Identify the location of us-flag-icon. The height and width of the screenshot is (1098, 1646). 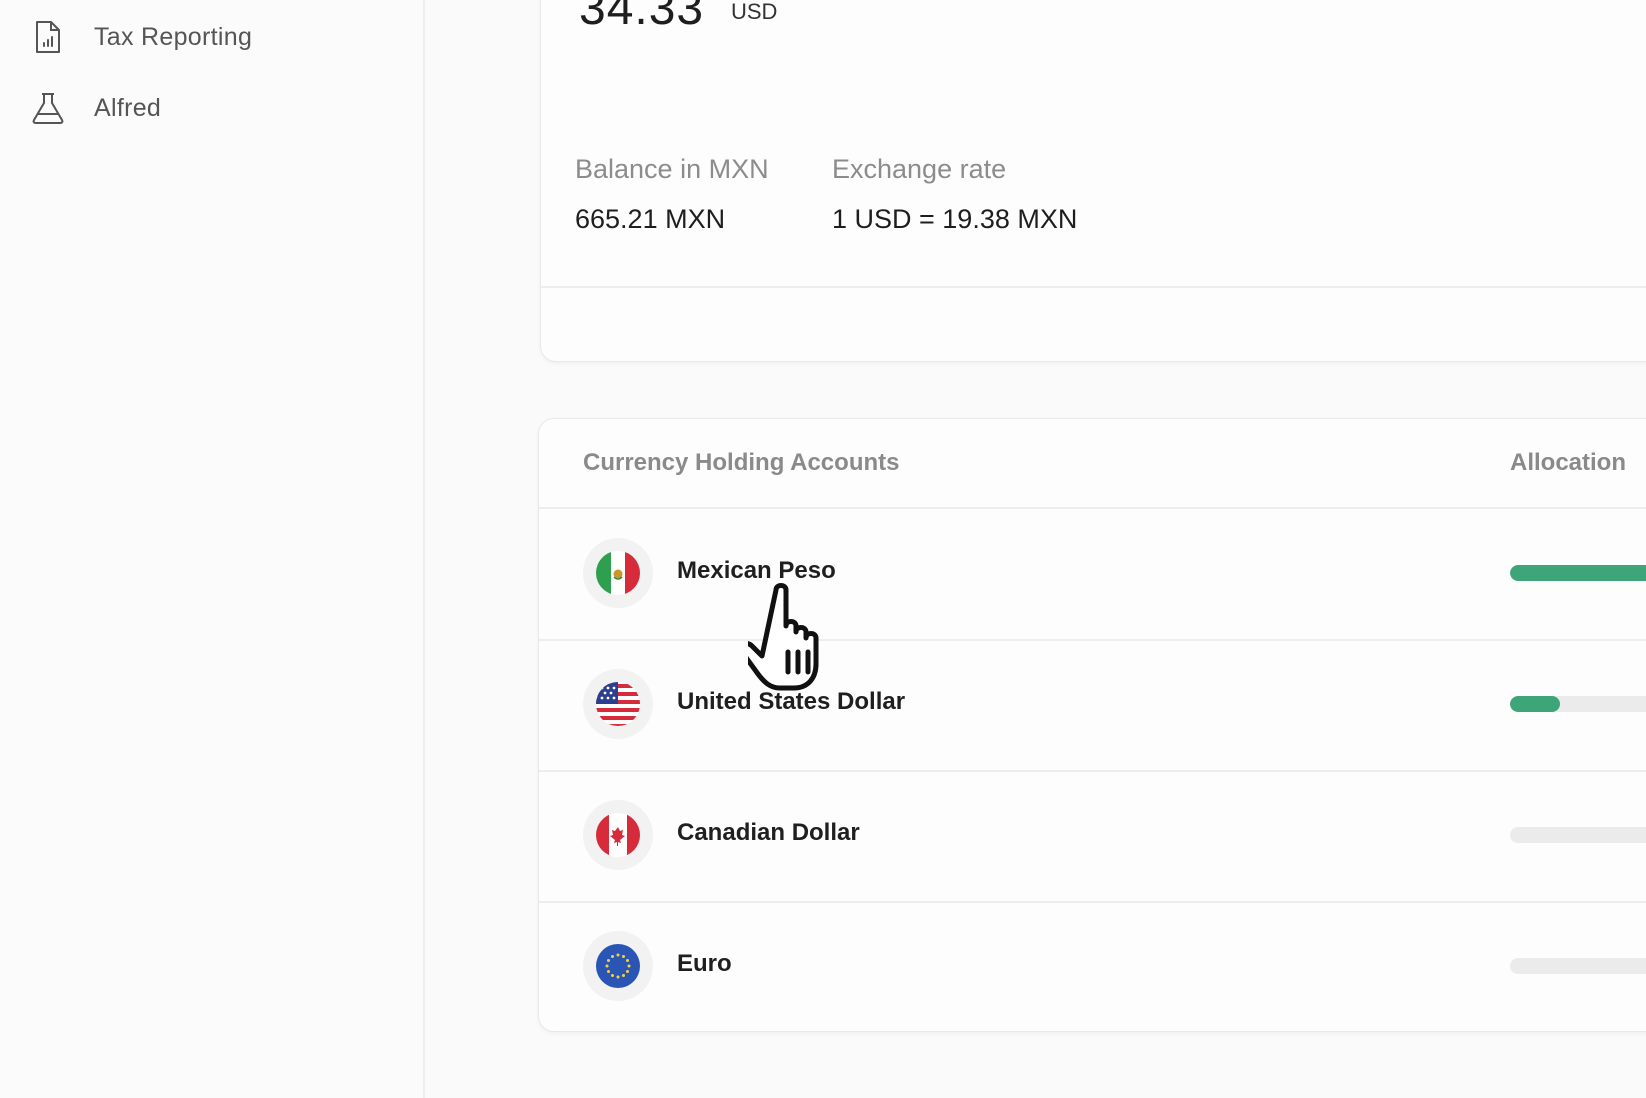
(618, 704).